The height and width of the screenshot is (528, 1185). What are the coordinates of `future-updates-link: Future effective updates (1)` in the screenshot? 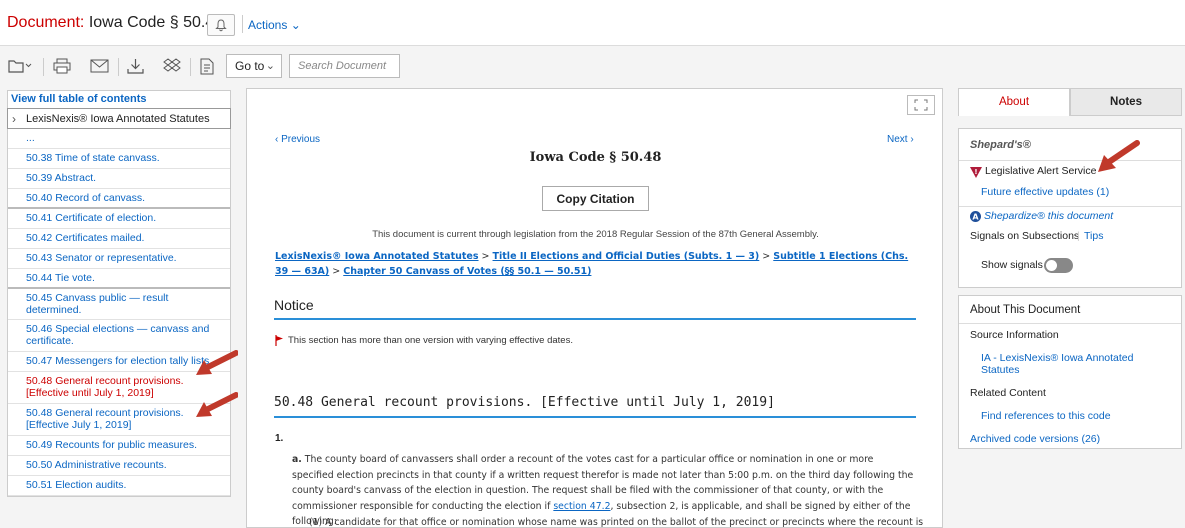 It's located at (1045, 192).